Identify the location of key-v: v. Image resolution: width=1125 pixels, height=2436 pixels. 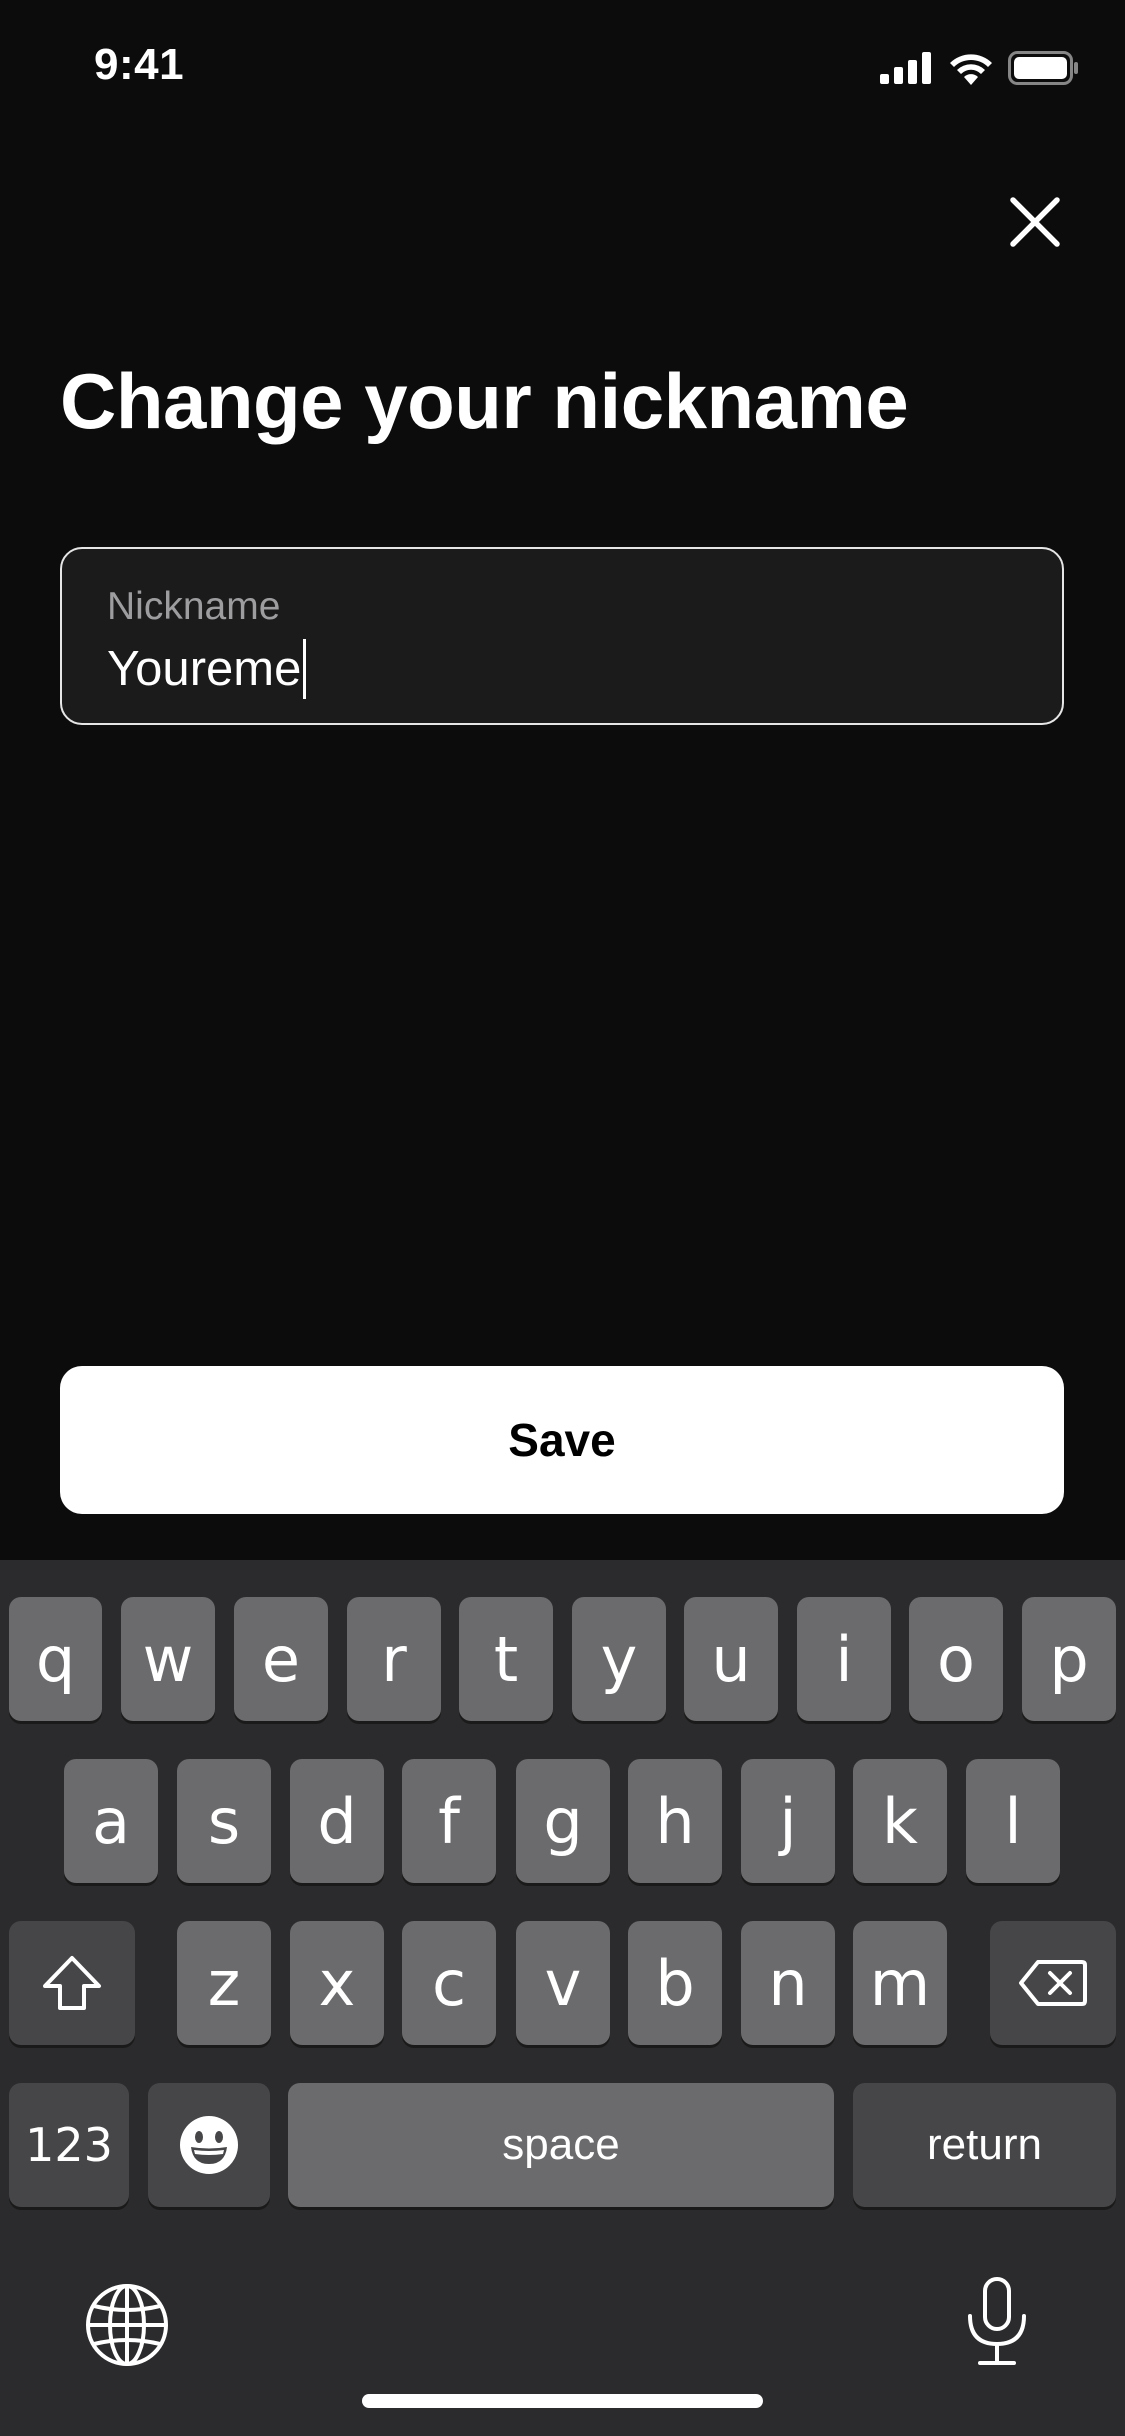
(563, 1983).